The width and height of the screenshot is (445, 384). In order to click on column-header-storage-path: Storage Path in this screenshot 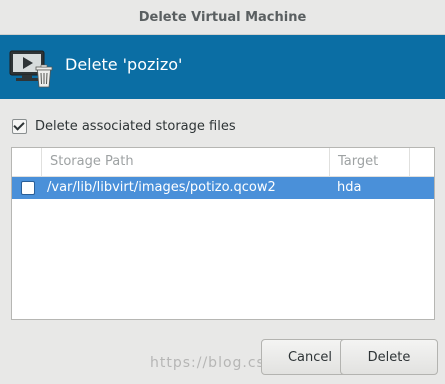, I will do `click(186, 162)`.